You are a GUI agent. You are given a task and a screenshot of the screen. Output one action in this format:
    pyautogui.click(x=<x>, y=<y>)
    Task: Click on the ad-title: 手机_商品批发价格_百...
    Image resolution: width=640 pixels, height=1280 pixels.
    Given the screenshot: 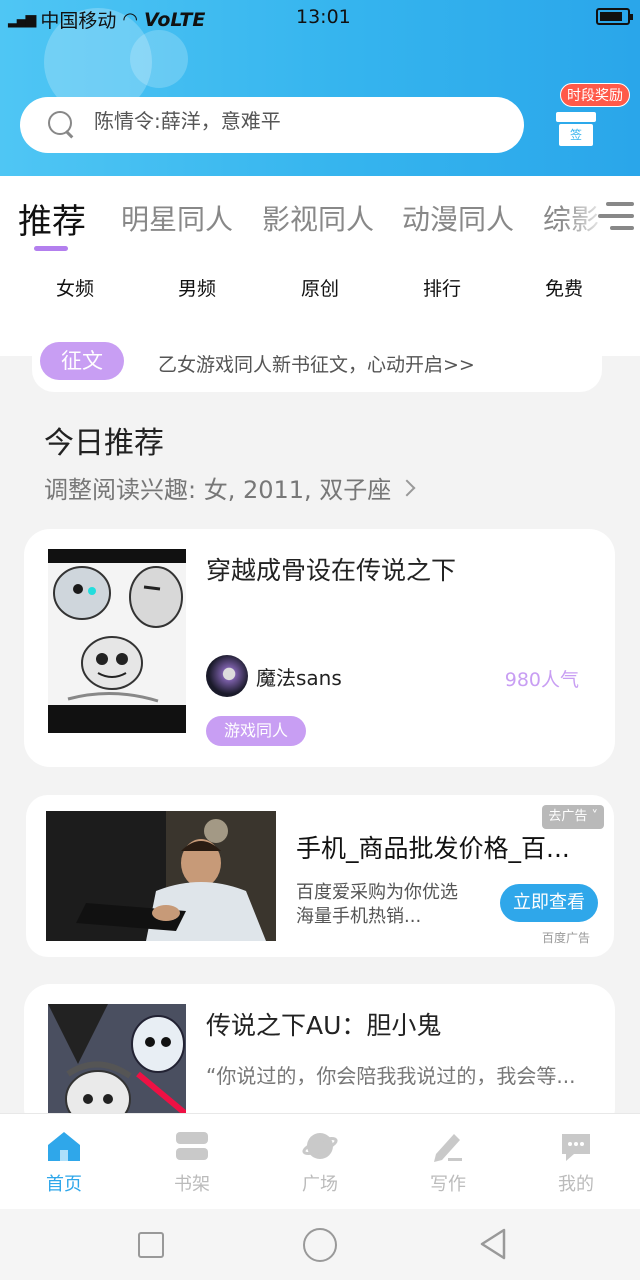 What is the action you would take?
    pyautogui.click(x=433, y=848)
    